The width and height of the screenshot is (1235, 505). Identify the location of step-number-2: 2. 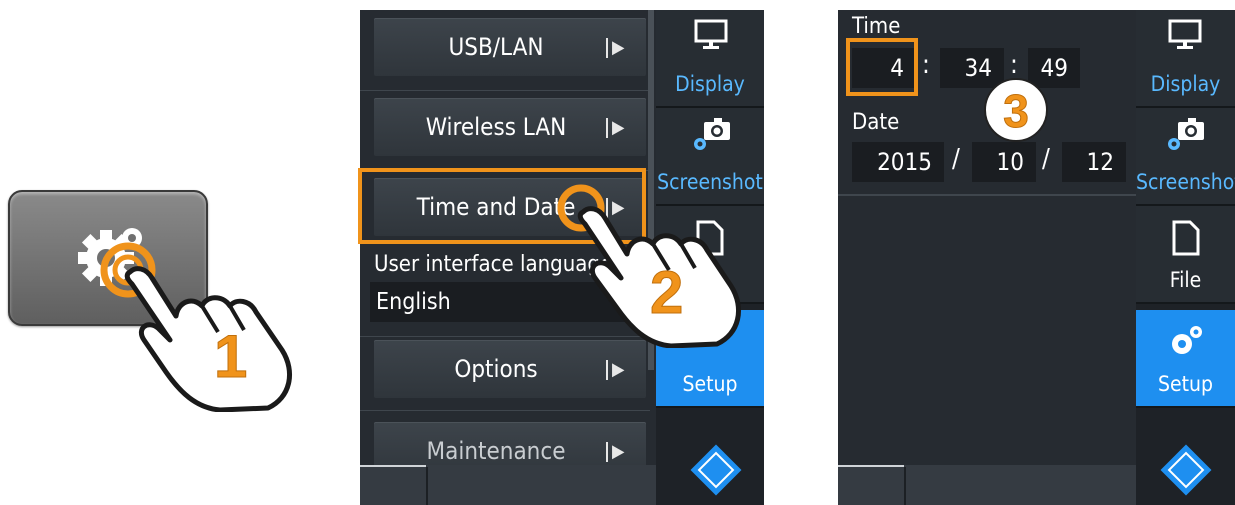
(666, 293).